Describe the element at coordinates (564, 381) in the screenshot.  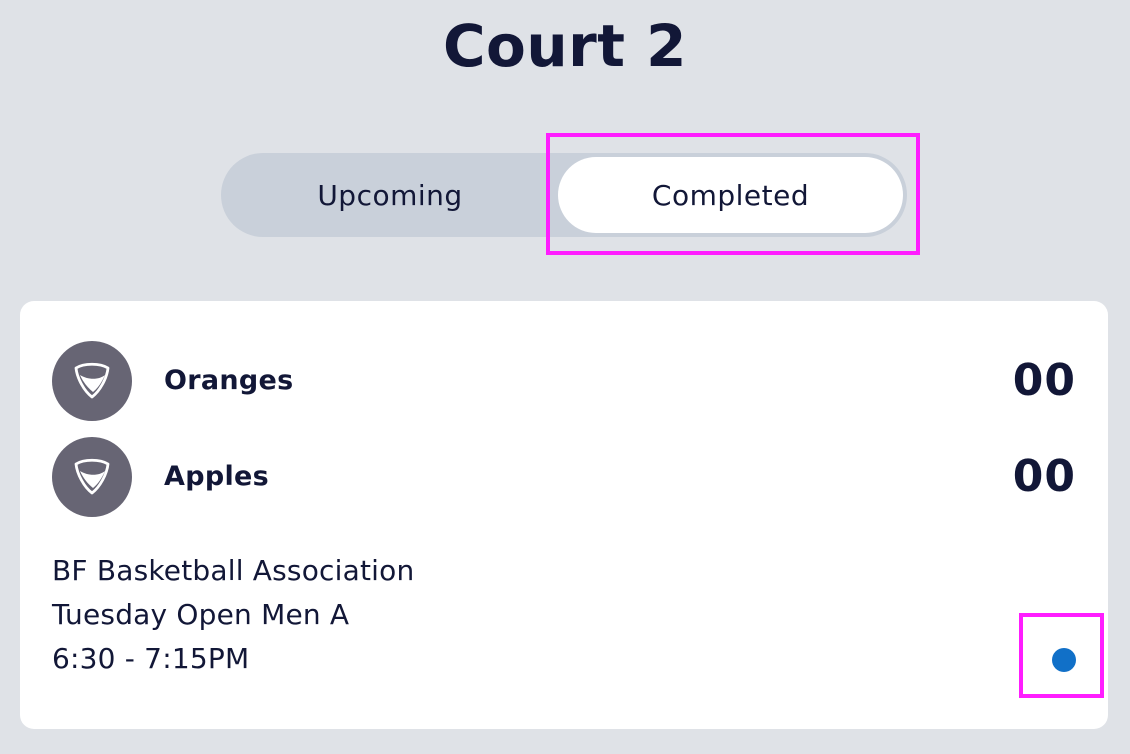
I see `team-row: Oranges 00` at that location.